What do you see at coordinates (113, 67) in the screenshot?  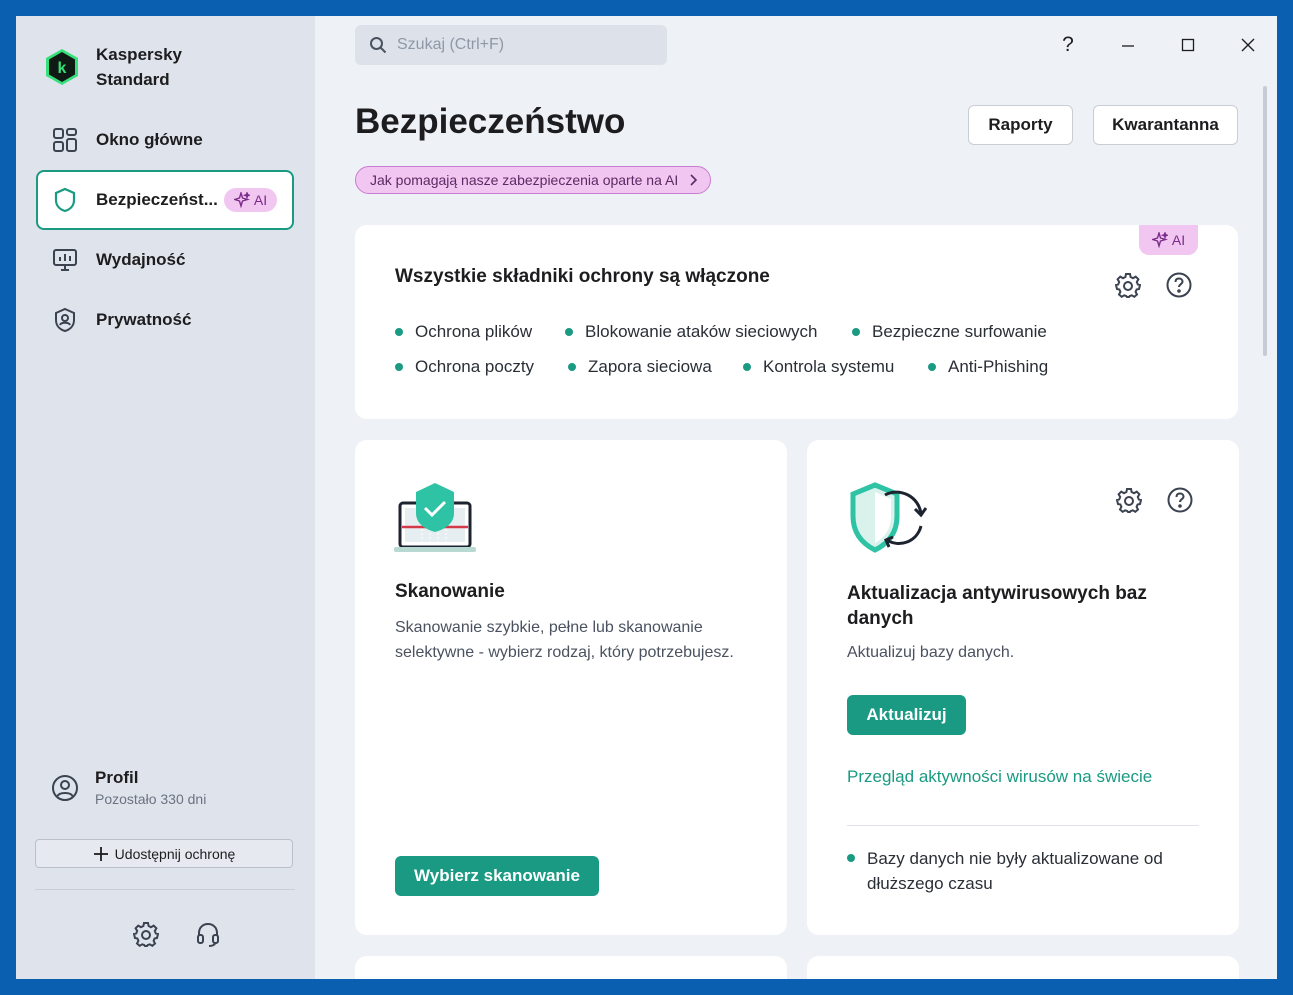 I see `app-logo: k Kaspersky Standard` at bounding box center [113, 67].